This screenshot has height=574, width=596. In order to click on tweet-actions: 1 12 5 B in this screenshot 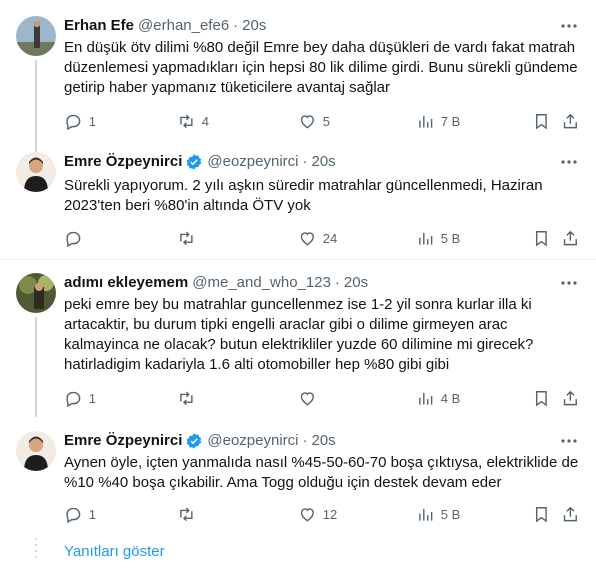, I will do `click(324, 514)`.